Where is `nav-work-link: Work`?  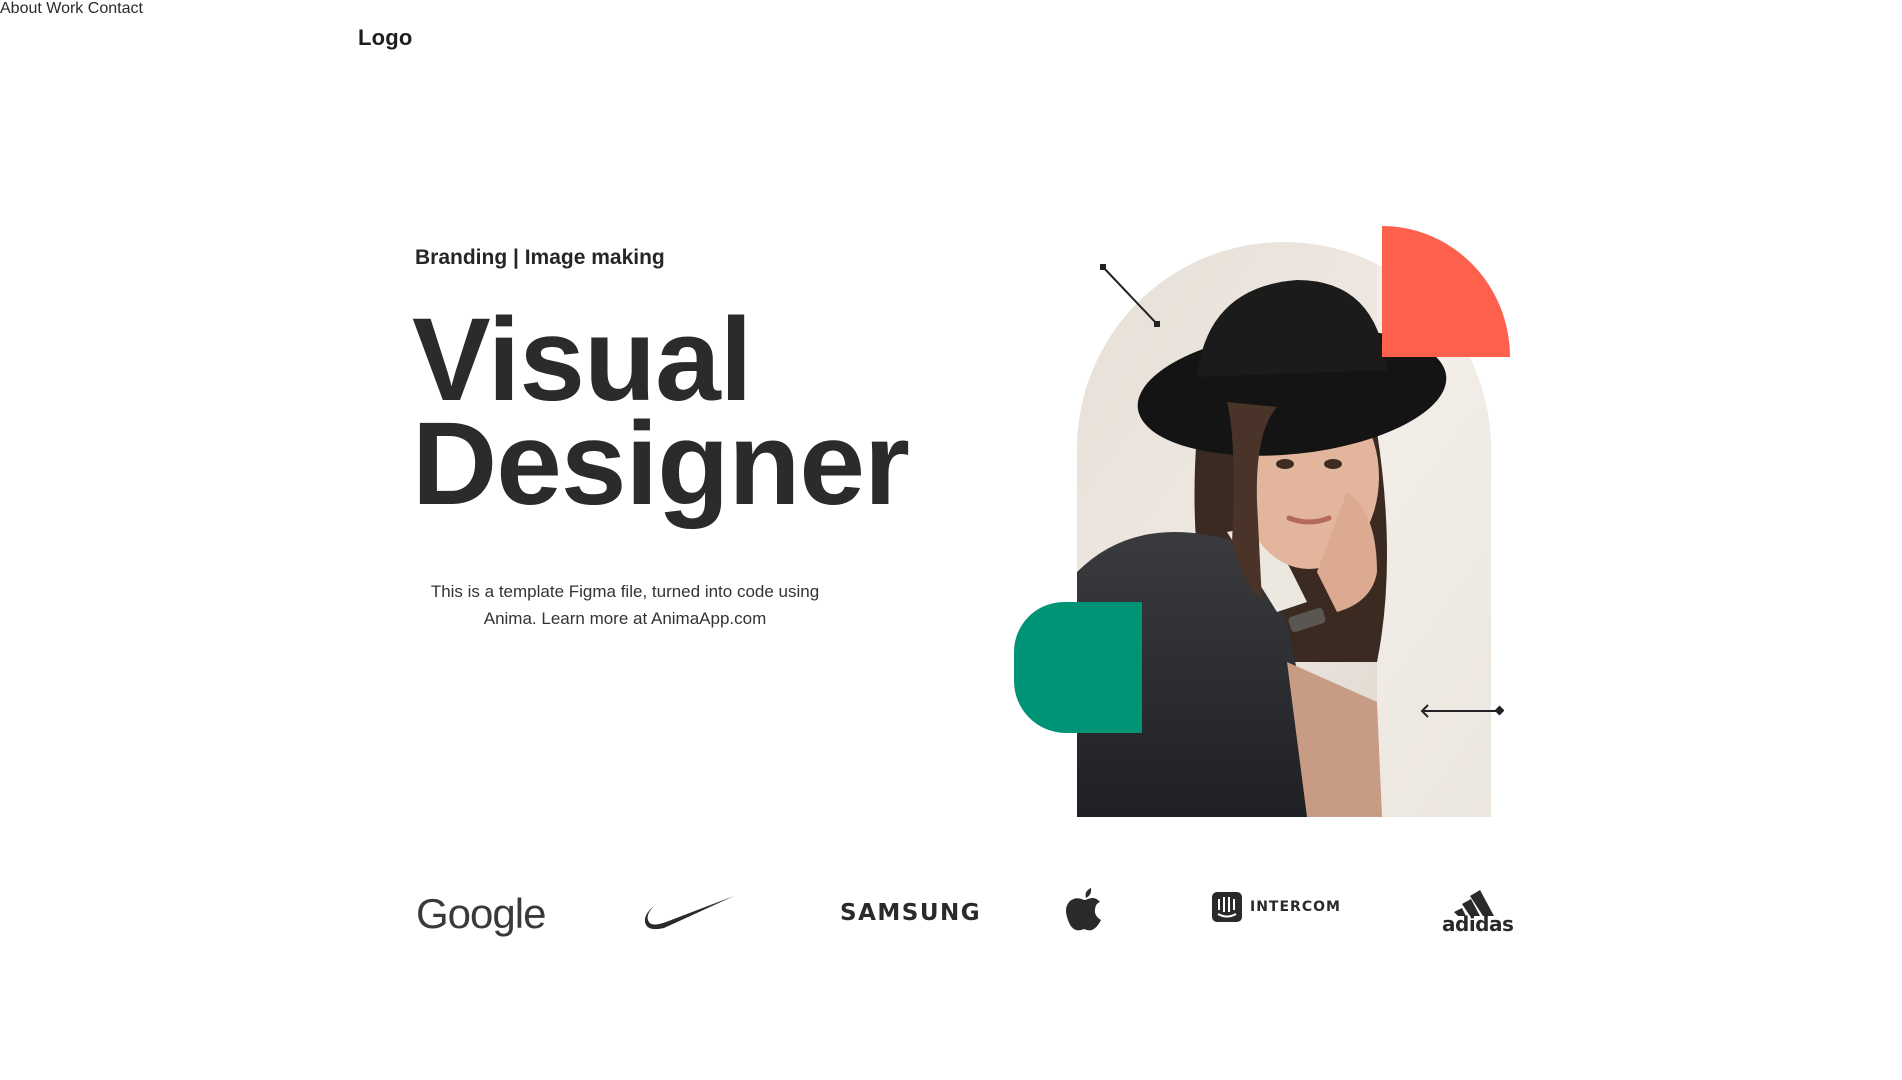 nav-work-link: Work is located at coordinates (64, 8).